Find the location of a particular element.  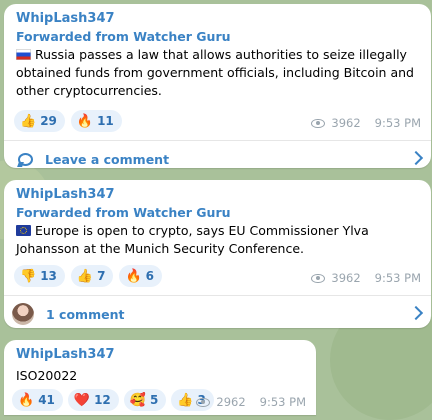

reaction-fire: 🔥 41 is located at coordinates (37, 400).